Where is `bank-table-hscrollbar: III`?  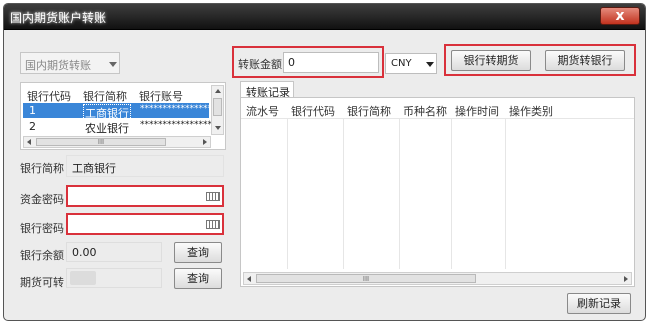 bank-table-hscrollbar: III is located at coordinates (117, 142).